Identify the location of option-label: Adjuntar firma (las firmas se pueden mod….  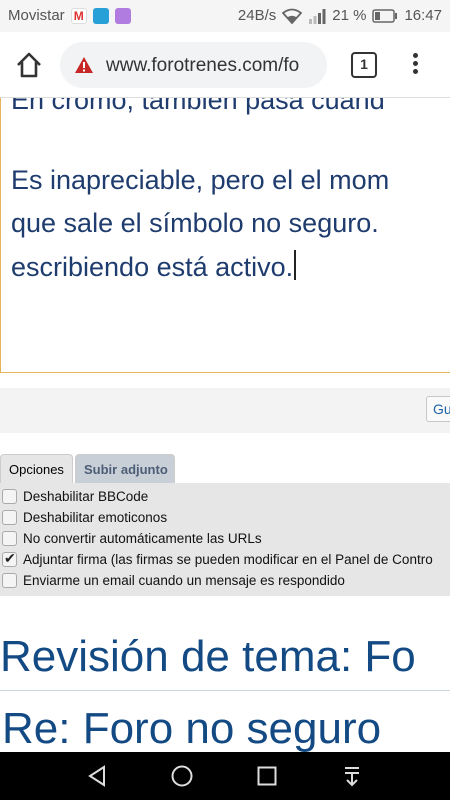
(228, 559).